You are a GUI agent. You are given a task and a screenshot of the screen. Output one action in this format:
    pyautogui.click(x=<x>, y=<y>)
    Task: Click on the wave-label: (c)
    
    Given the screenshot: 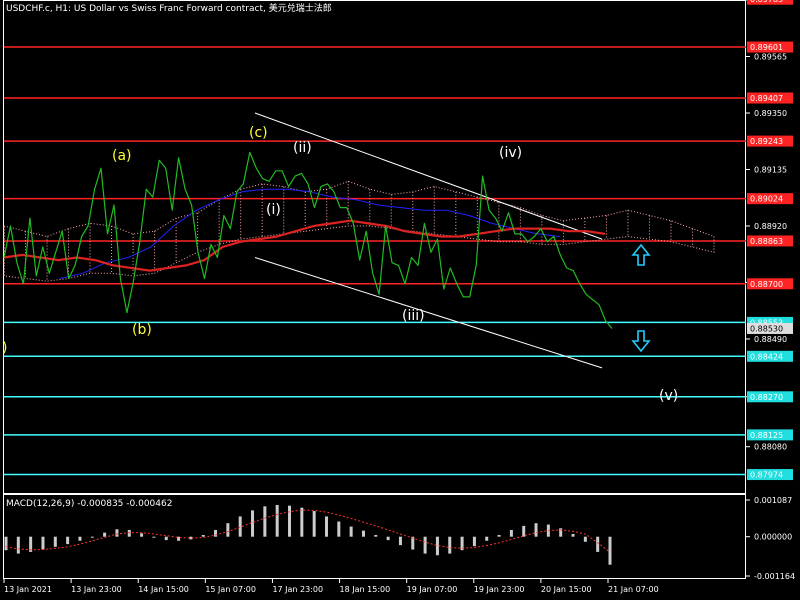 What is the action you would take?
    pyautogui.click(x=258, y=133)
    